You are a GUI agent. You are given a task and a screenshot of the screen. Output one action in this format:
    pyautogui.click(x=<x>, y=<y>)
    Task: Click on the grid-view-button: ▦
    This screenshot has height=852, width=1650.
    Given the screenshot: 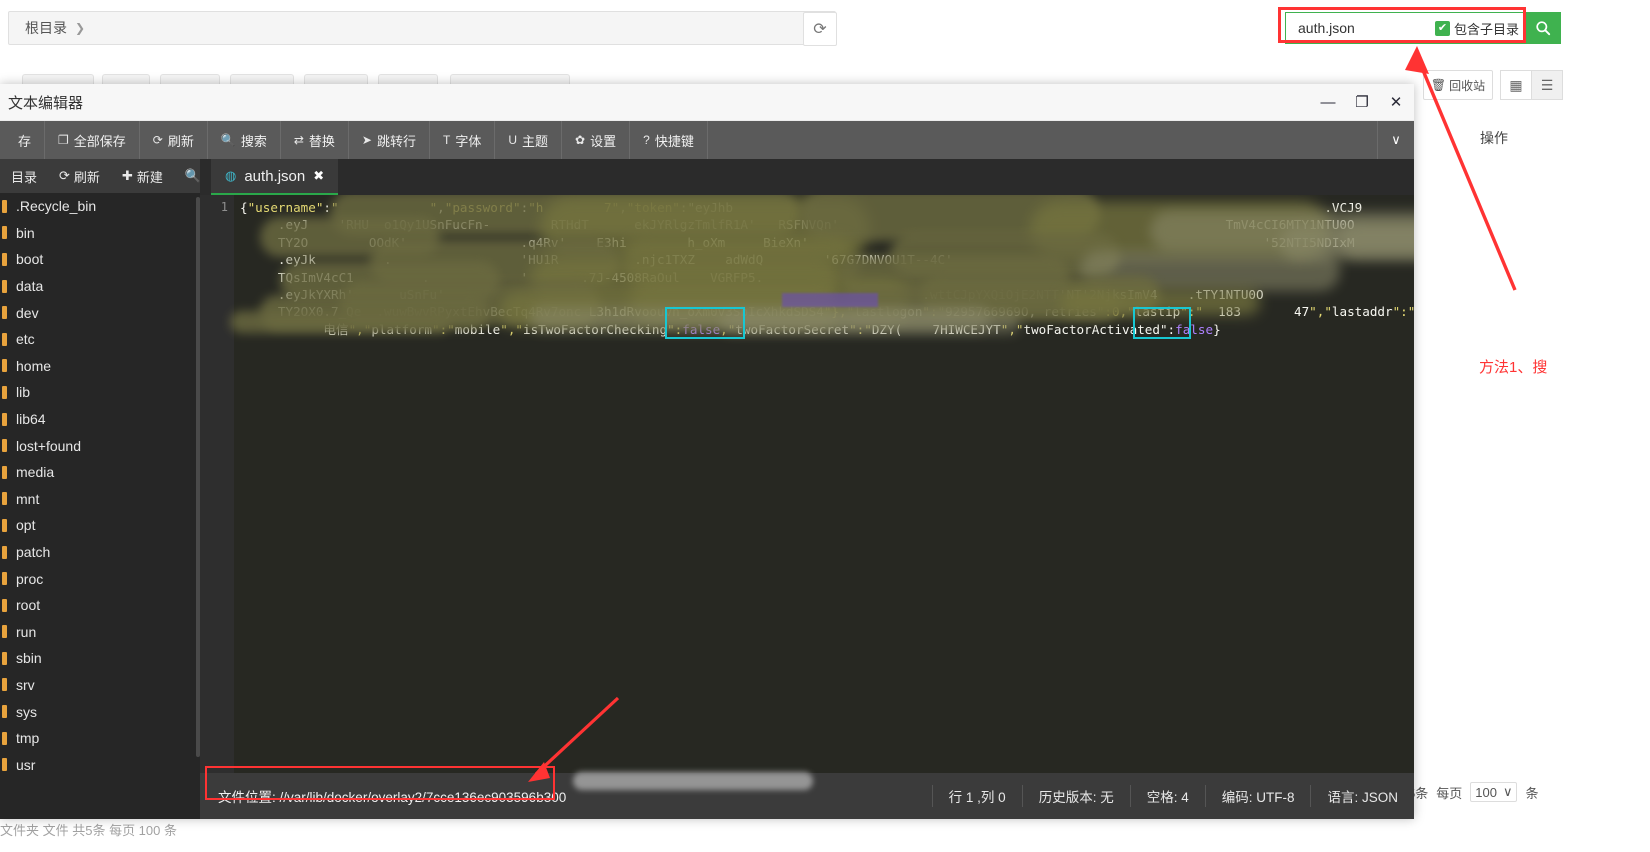 What is the action you would take?
    pyautogui.click(x=1516, y=85)
    